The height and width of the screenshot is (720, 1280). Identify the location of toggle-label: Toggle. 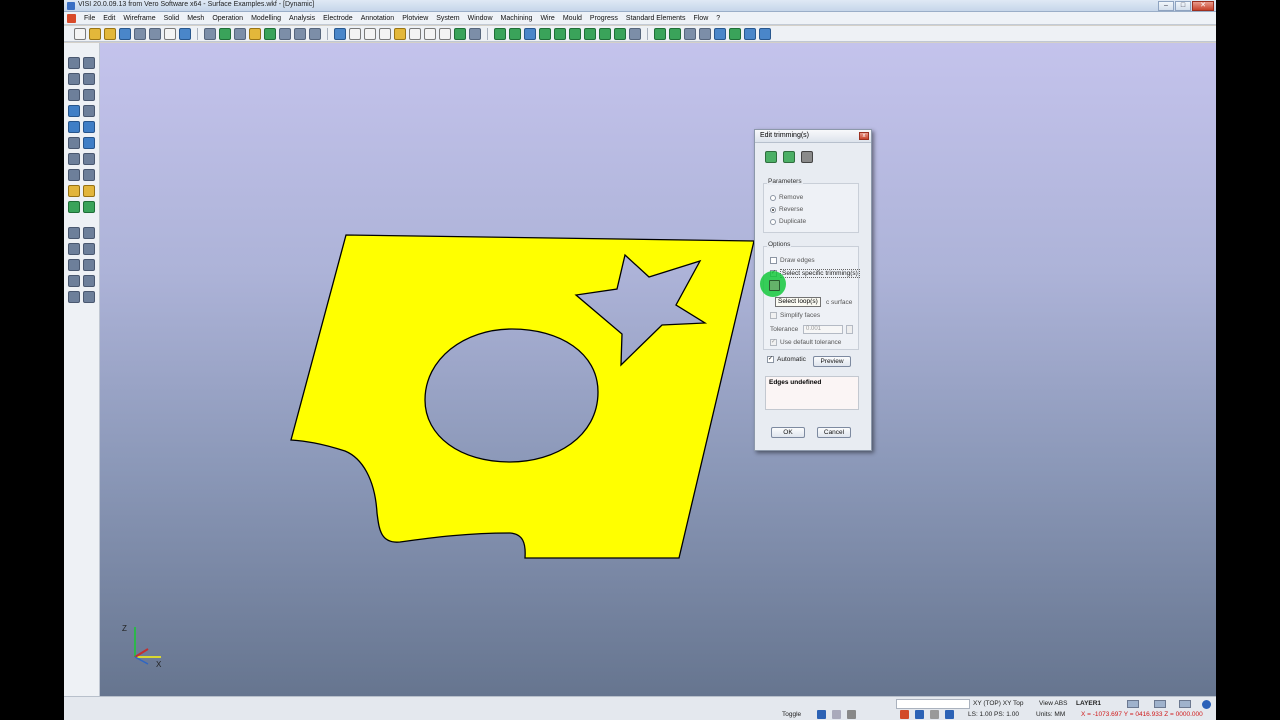
(791, 715).